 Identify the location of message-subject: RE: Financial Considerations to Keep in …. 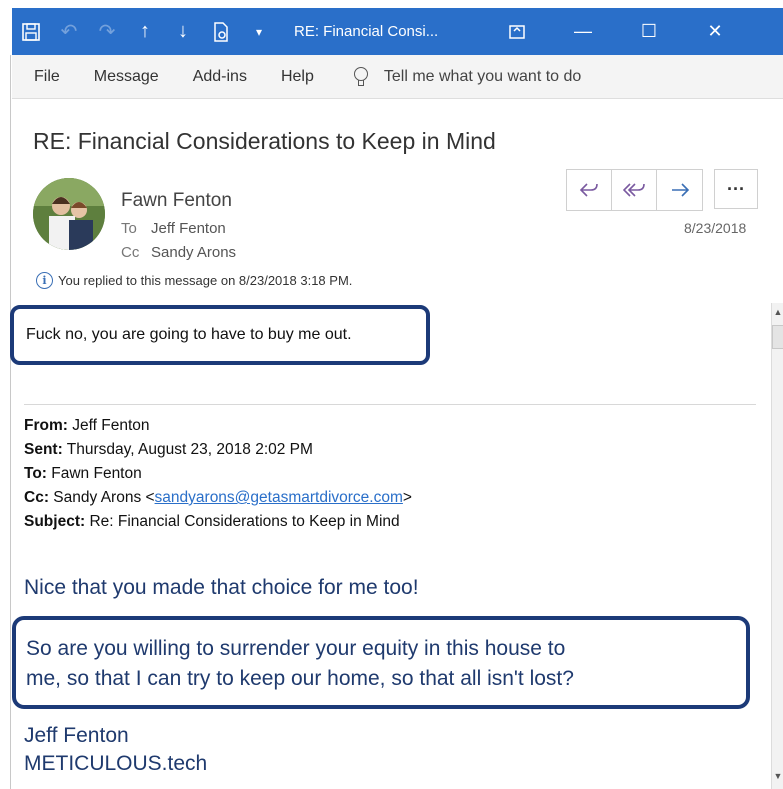
(264, 141).